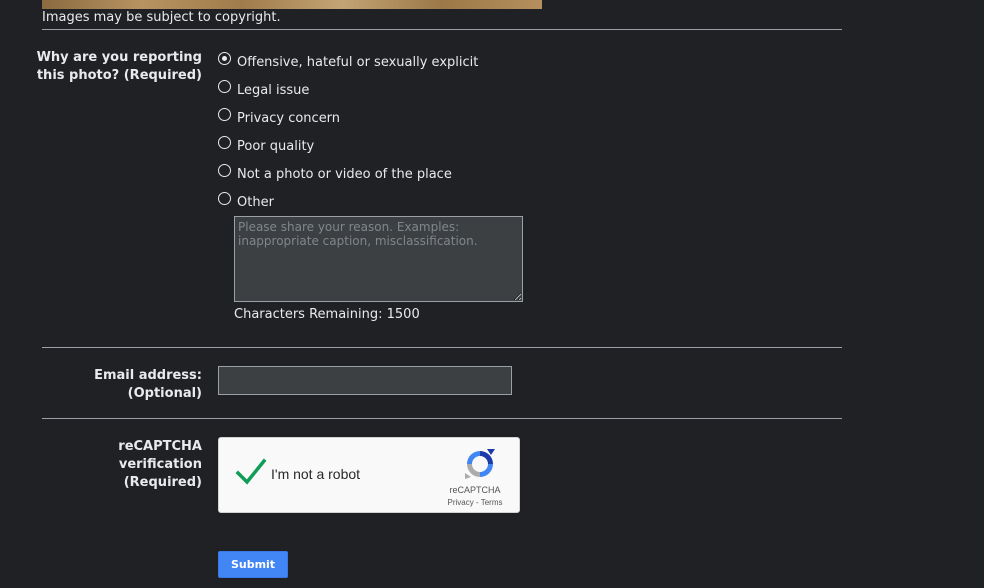 The image size is (984, 588). I want to click on report-reason-label-line2: this photo? (Required), so click(119, 75).